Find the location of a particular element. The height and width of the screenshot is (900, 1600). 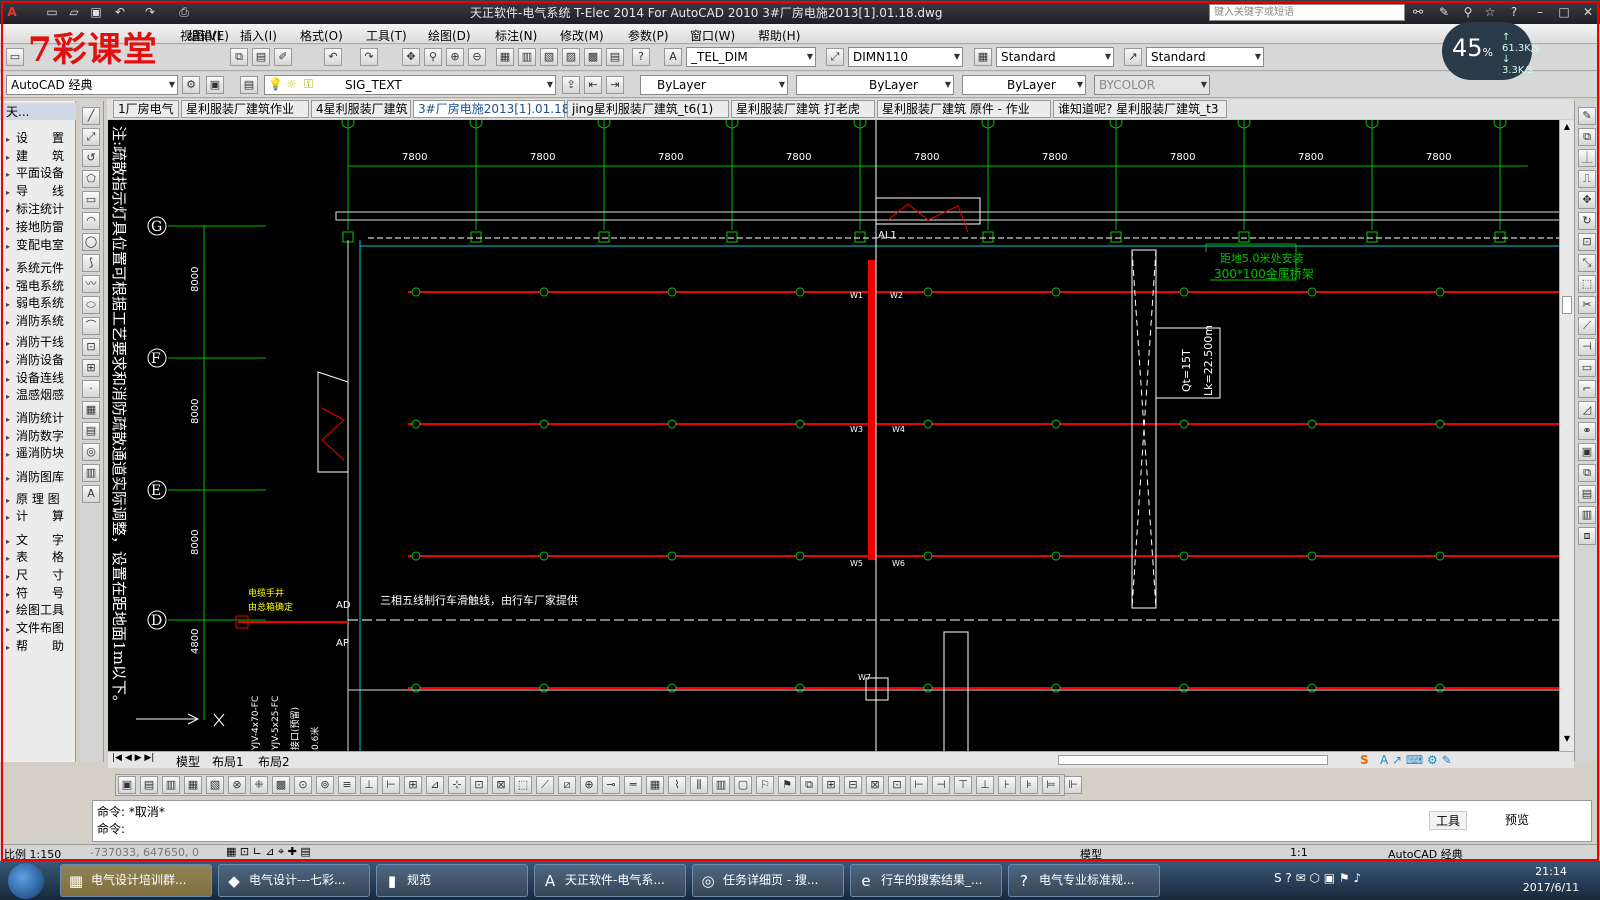

modify-tool-5-icon: ↻ is located at coordinates (1587, 221).